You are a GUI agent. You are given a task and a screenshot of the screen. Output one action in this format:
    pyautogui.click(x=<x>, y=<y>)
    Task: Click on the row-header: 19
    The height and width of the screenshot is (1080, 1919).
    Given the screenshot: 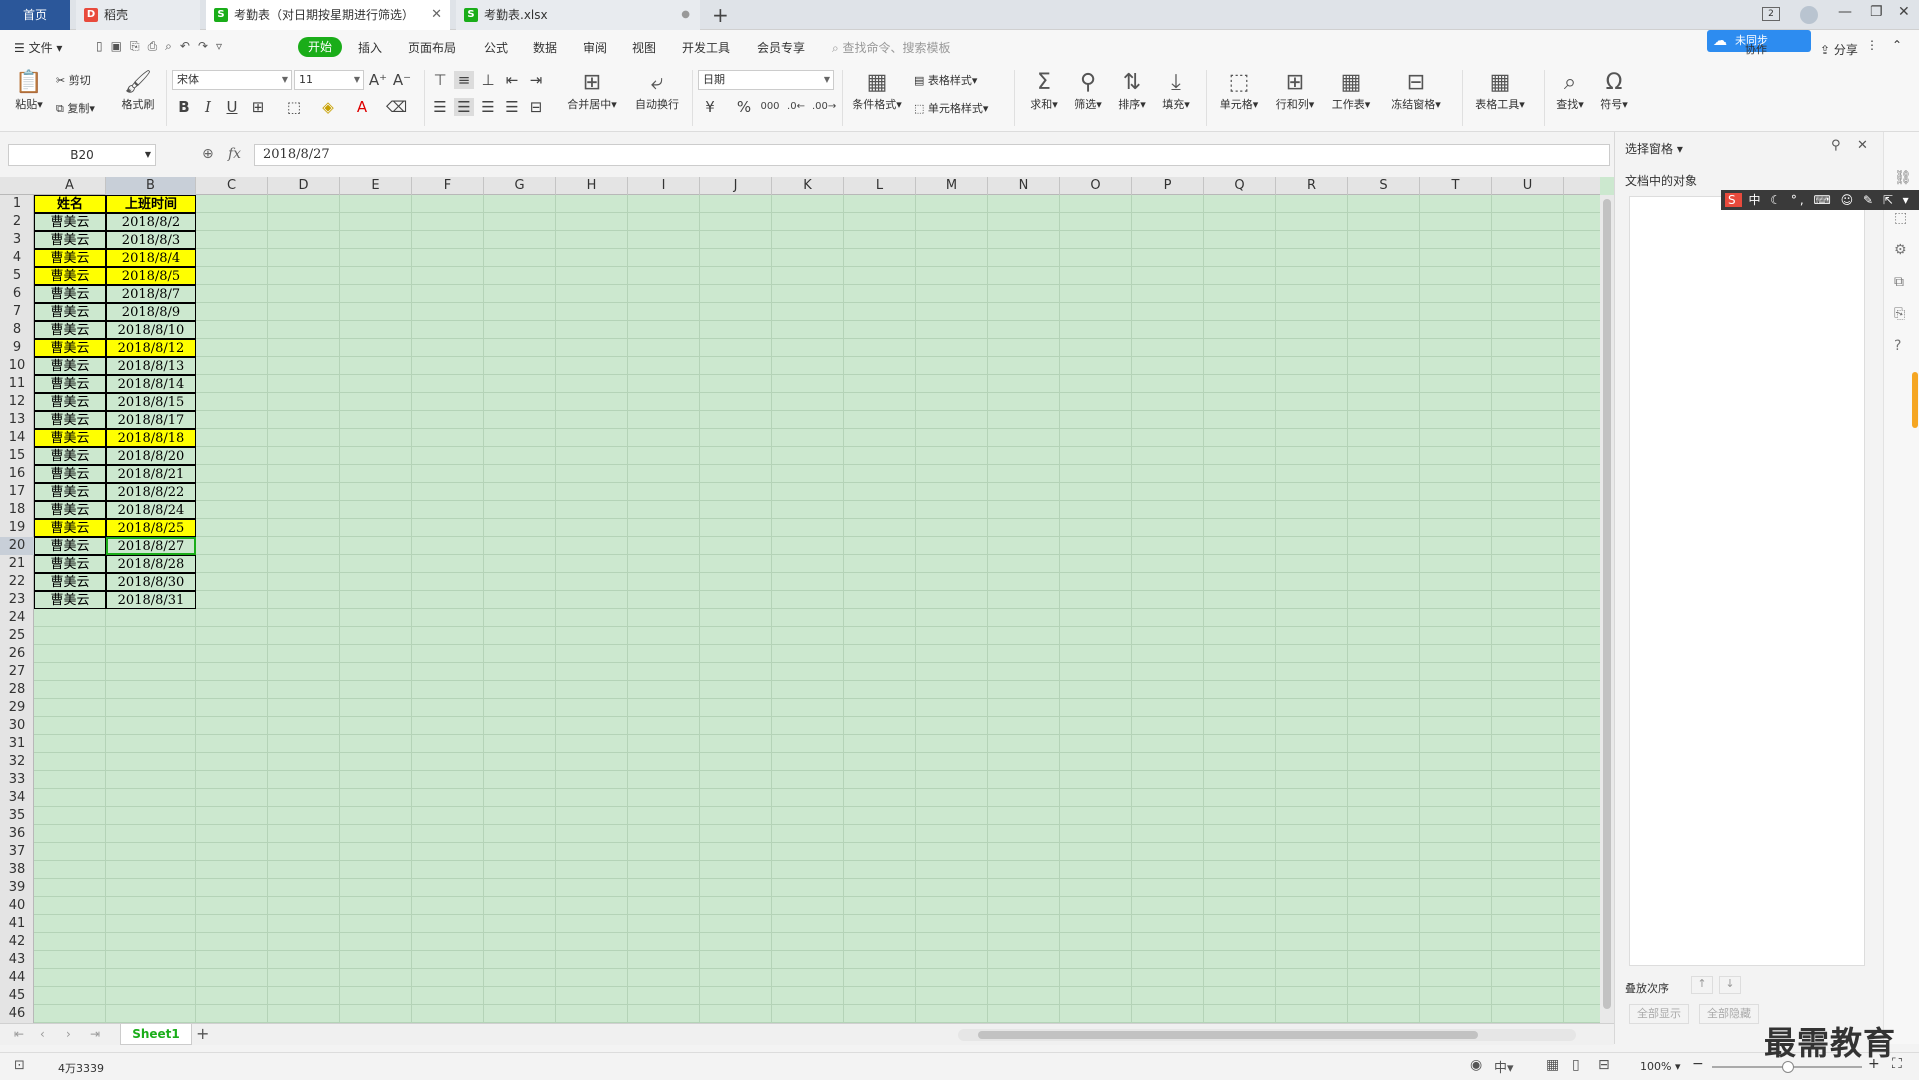 What is the action you would take?
    pyautogui.click(x=17, y=528)
    